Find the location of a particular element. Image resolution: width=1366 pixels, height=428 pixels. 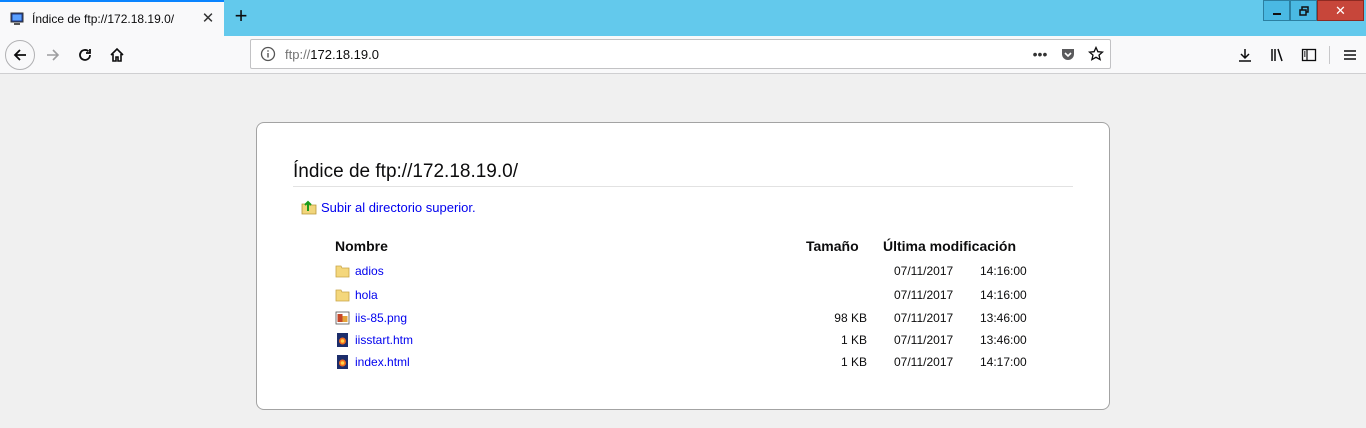

close-icon: ✕ is located at coordinates (1340, 10).